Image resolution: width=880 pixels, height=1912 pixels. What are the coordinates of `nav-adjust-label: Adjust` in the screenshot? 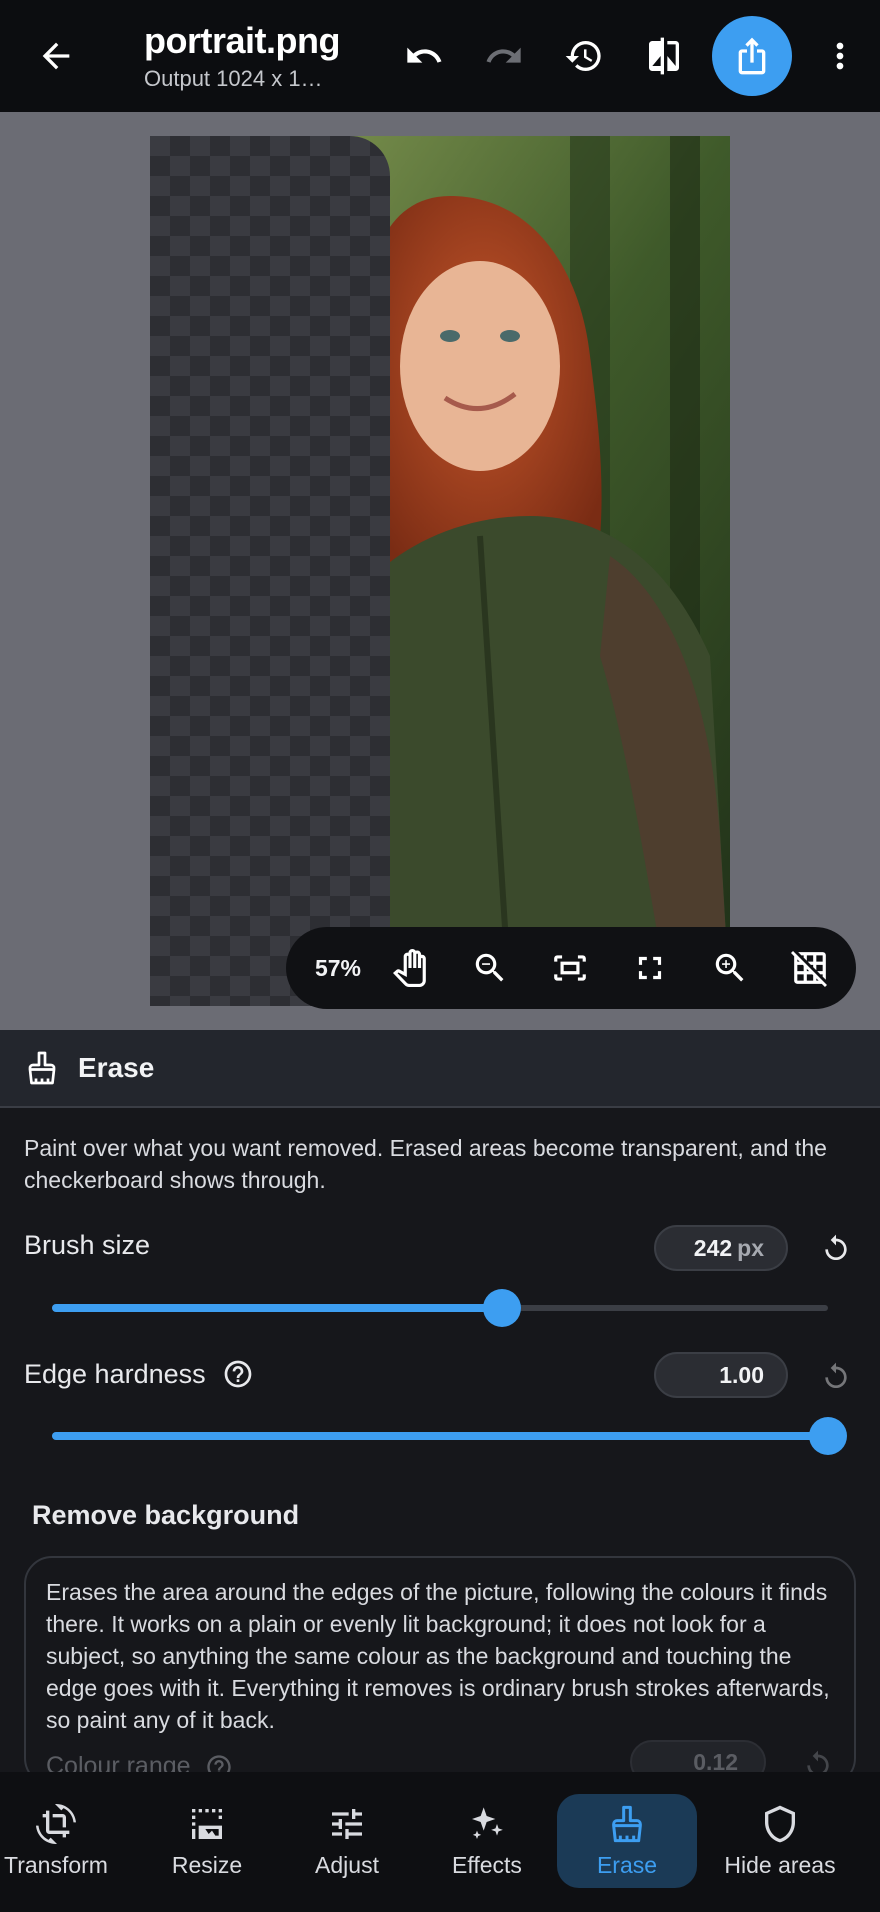 It's located at (347, 1864).